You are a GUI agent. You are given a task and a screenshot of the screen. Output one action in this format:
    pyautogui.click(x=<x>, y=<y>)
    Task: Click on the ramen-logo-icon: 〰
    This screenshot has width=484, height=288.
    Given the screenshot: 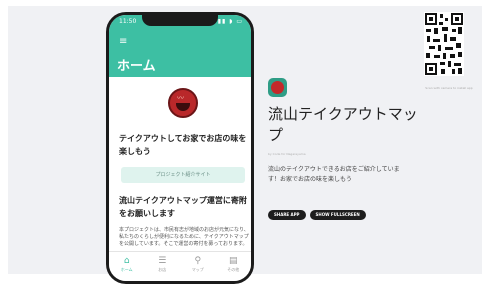 What is the action you would take?
    pyautogui.click(x=183, y=103)
    